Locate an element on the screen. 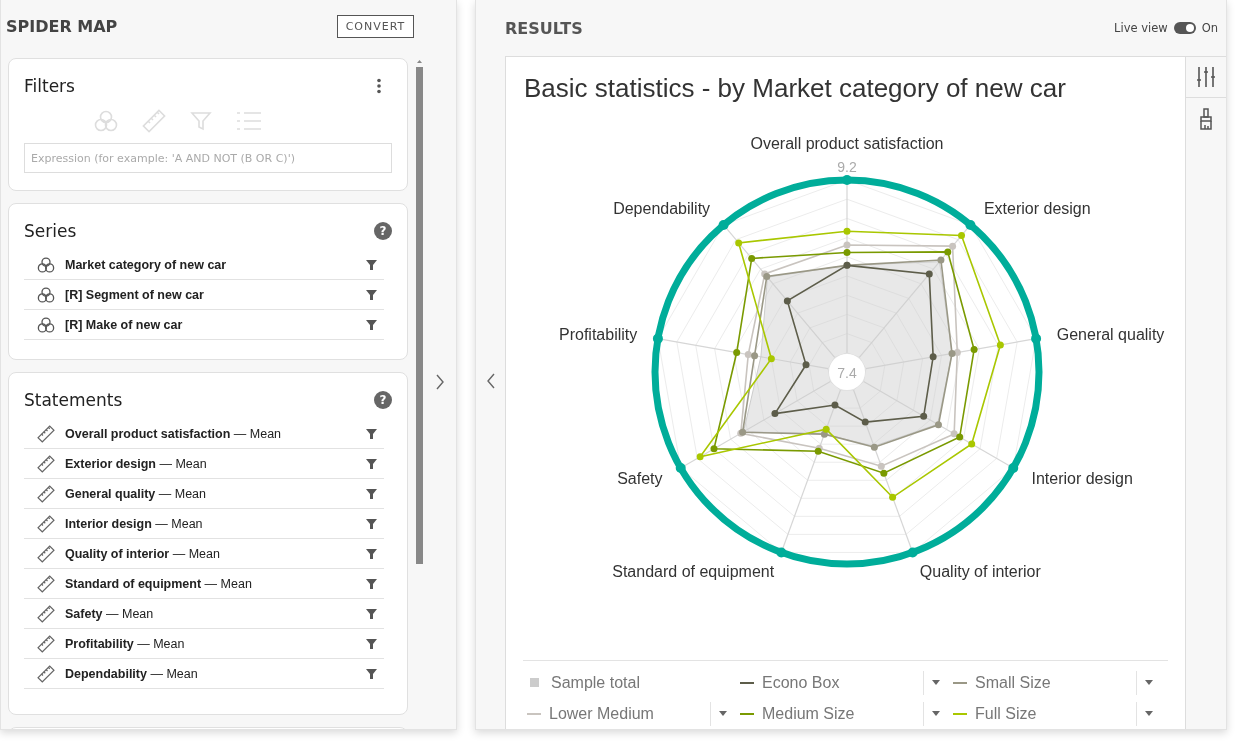 The width and height of the screenshot is (1242, 747). sliders-icon is located at coordinates (1206, 77).